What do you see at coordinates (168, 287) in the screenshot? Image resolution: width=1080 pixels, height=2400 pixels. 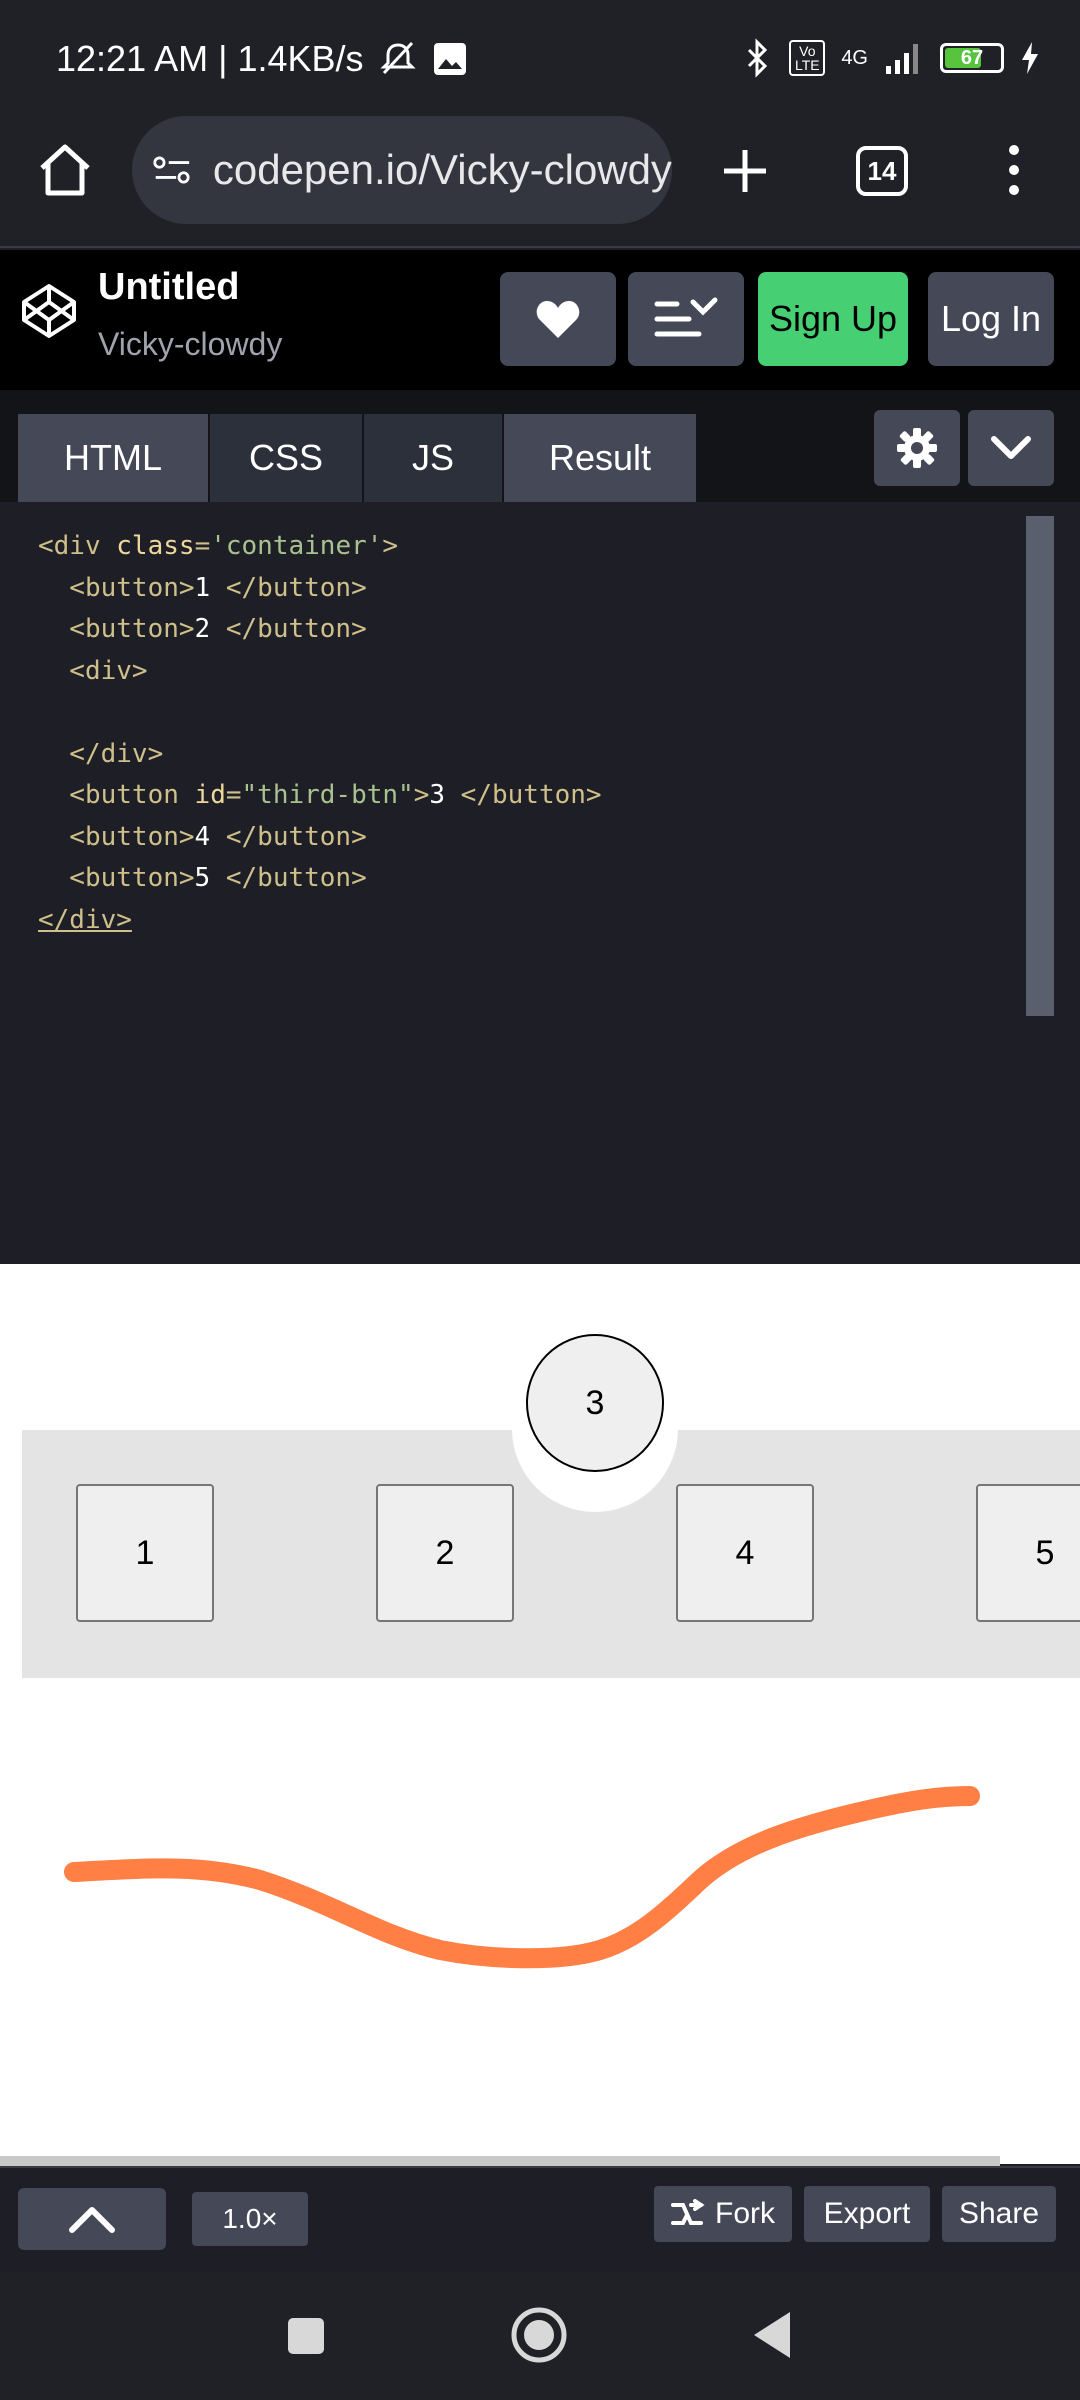 I see `pen-title: Untitled` at bounding box center [168, 287].